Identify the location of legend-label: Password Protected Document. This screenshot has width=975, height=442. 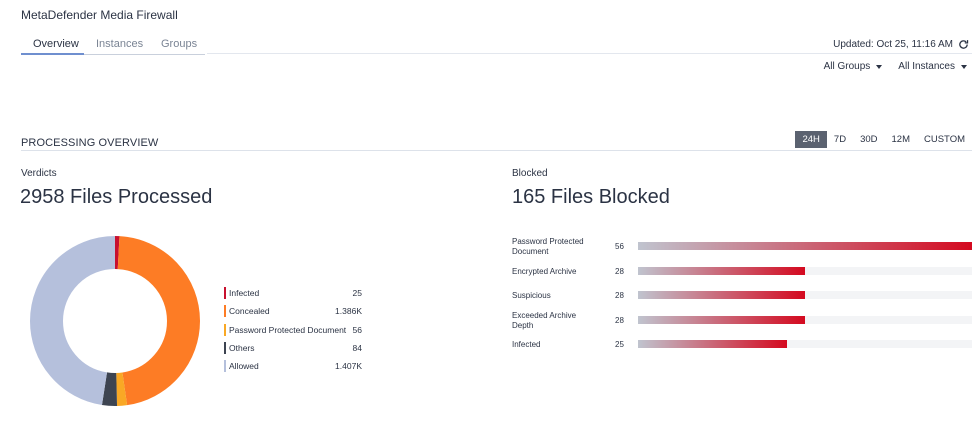
(288, 329).